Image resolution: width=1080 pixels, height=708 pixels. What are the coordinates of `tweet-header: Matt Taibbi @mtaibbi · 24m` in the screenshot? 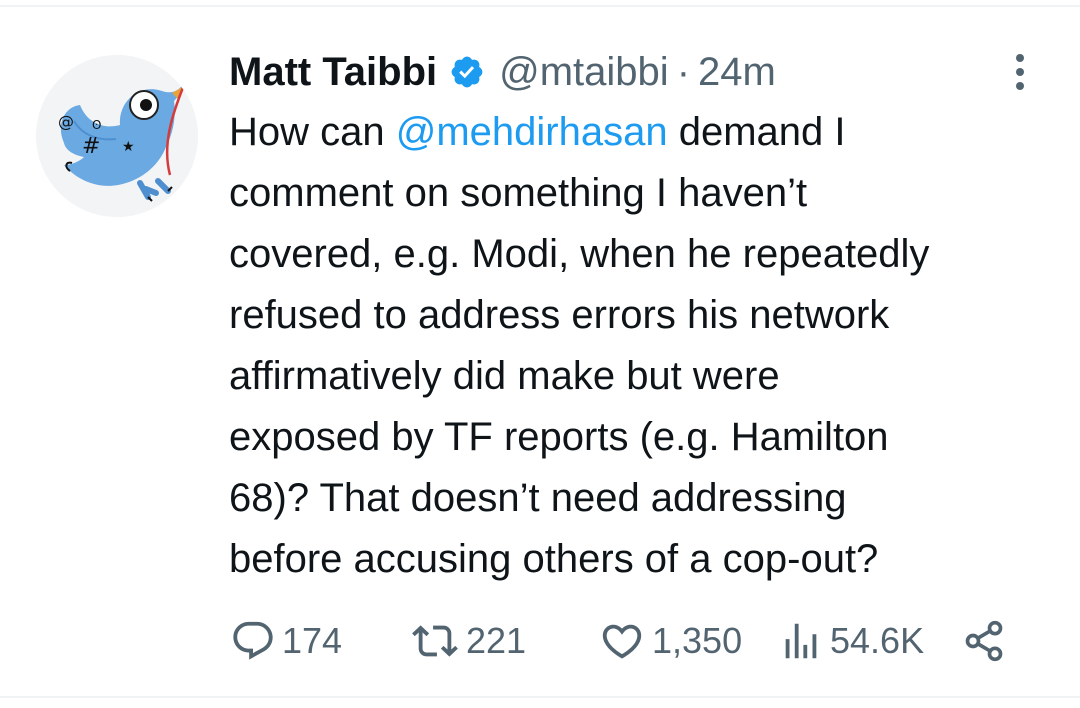 It's located at (502, 72).